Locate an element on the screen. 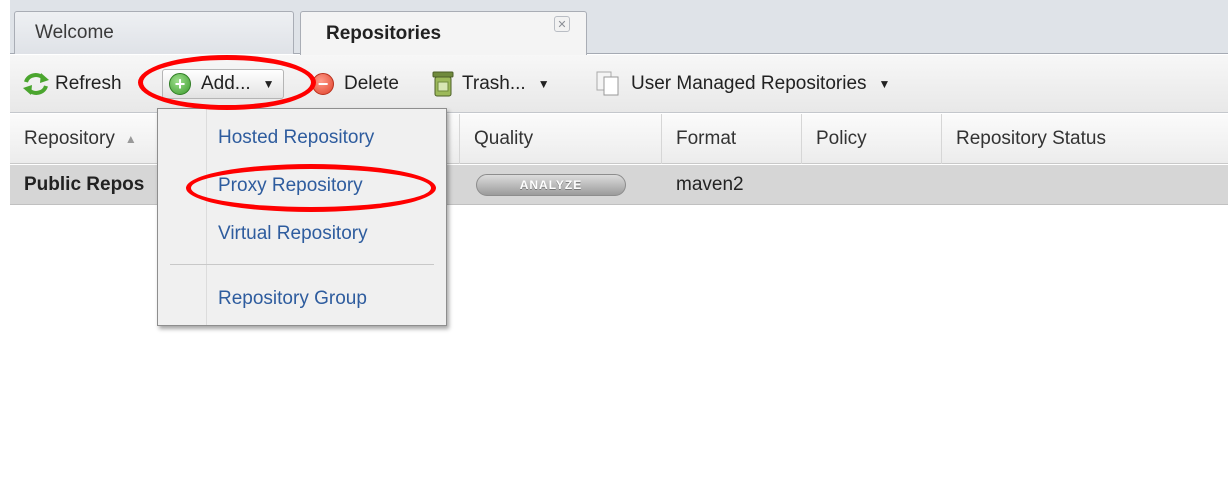 The height and width of the screenshot is (492, 1228). column-quality-label: Quality is located at coordinates (504, 138).